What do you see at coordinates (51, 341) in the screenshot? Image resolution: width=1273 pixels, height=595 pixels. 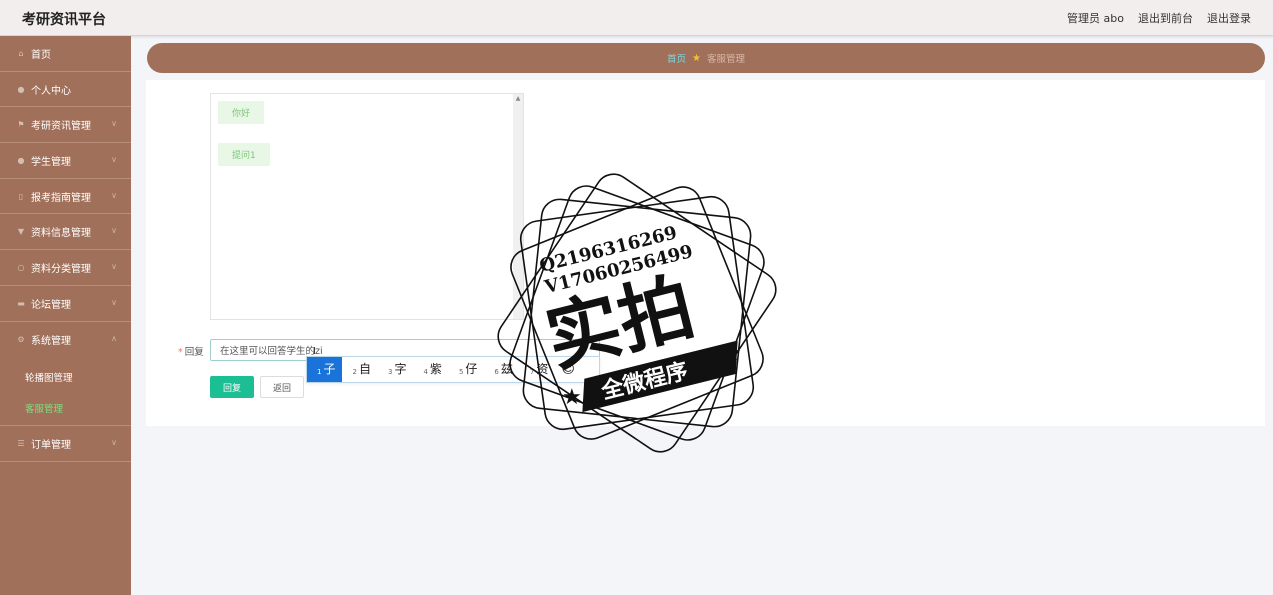 I see `sidebar-item-label: 系统管理` at bounding box center [51, 341].